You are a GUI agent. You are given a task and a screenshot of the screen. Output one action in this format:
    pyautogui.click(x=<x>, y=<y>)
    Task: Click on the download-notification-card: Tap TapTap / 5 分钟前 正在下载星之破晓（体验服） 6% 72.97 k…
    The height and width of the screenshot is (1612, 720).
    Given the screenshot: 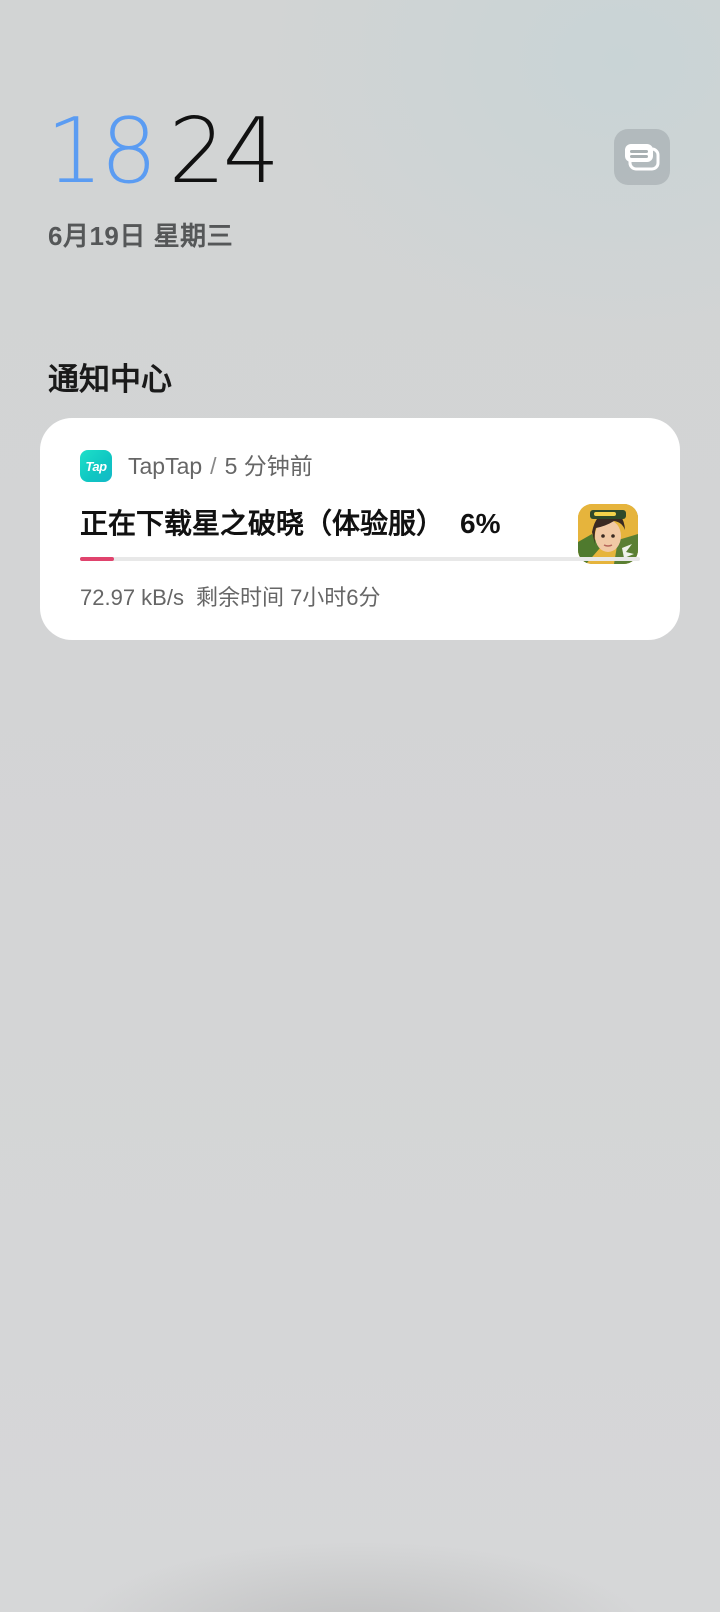 What is the action you would take?
    pyautogui.click(x=360, y=529)
    